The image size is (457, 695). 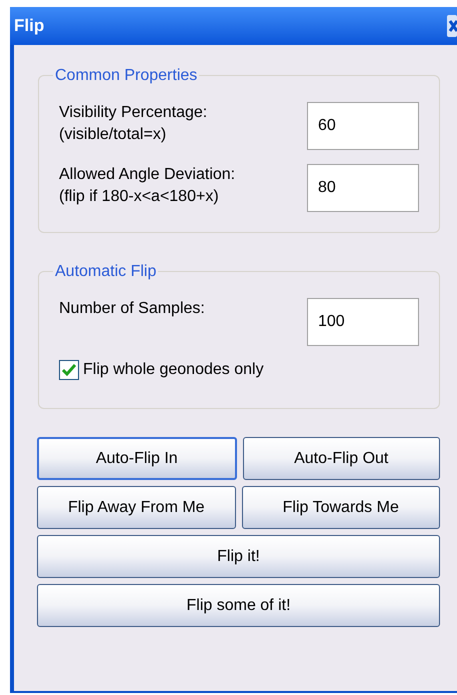 What do you see at coordinates (139, 197) in the screenshot?
I see `field-hint: (flip if 180-x<a<180+x)` at bounding box center [139, 197].